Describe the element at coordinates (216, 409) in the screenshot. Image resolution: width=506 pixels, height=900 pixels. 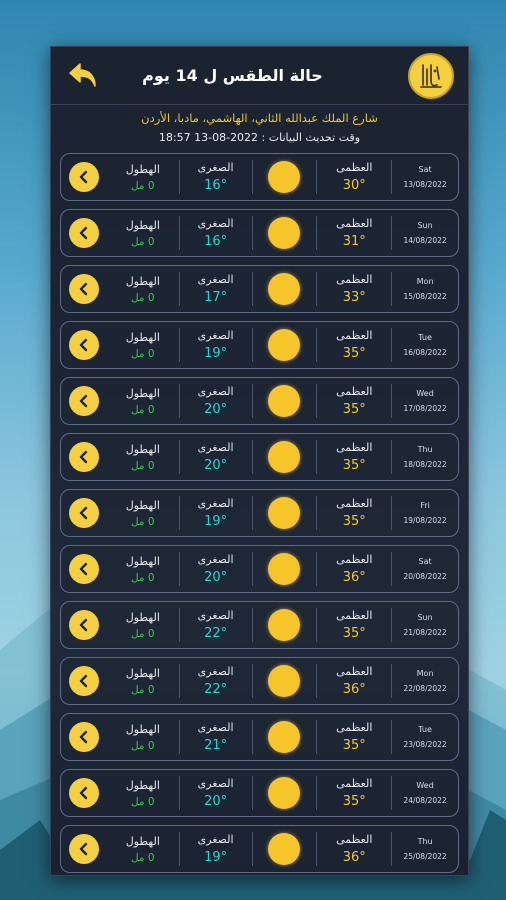
I see `min-temp-value: 20°` at that location.